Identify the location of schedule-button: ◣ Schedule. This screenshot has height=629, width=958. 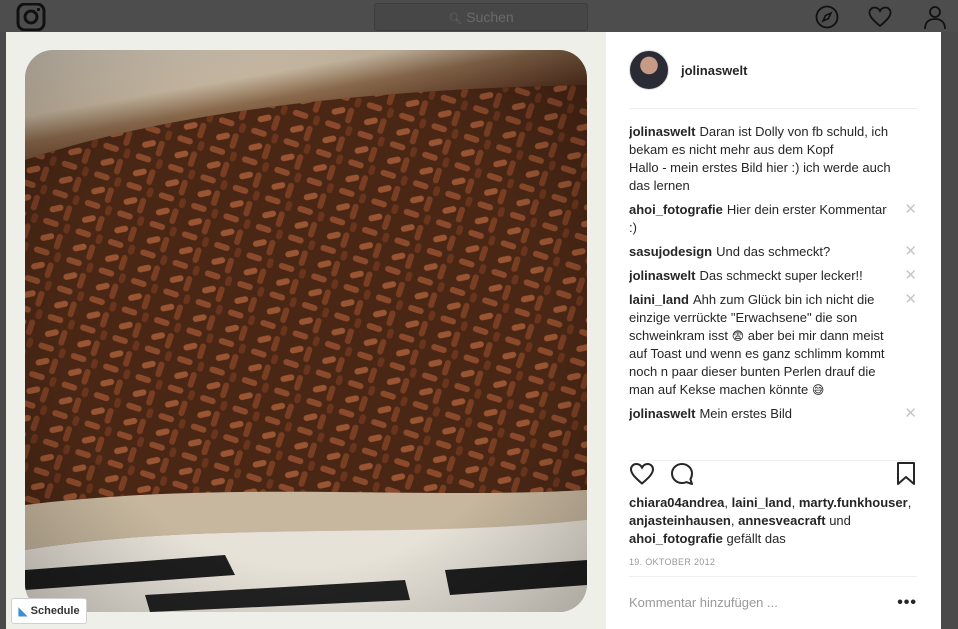
(49, 611).